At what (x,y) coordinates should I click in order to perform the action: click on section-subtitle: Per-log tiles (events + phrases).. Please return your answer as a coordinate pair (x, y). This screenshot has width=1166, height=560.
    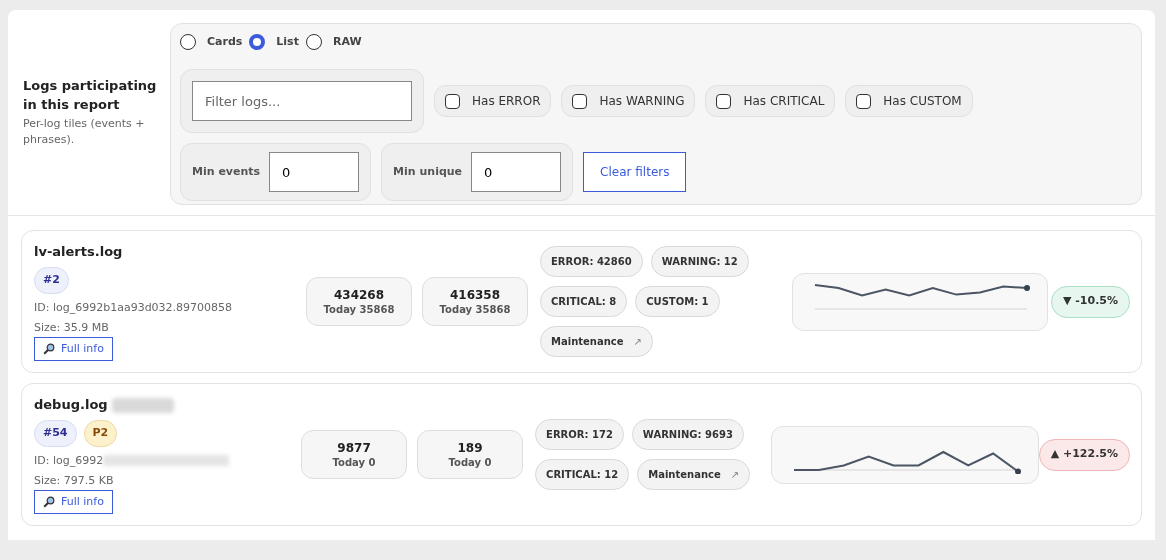
    Looking at the image, I should click on (84, 132).